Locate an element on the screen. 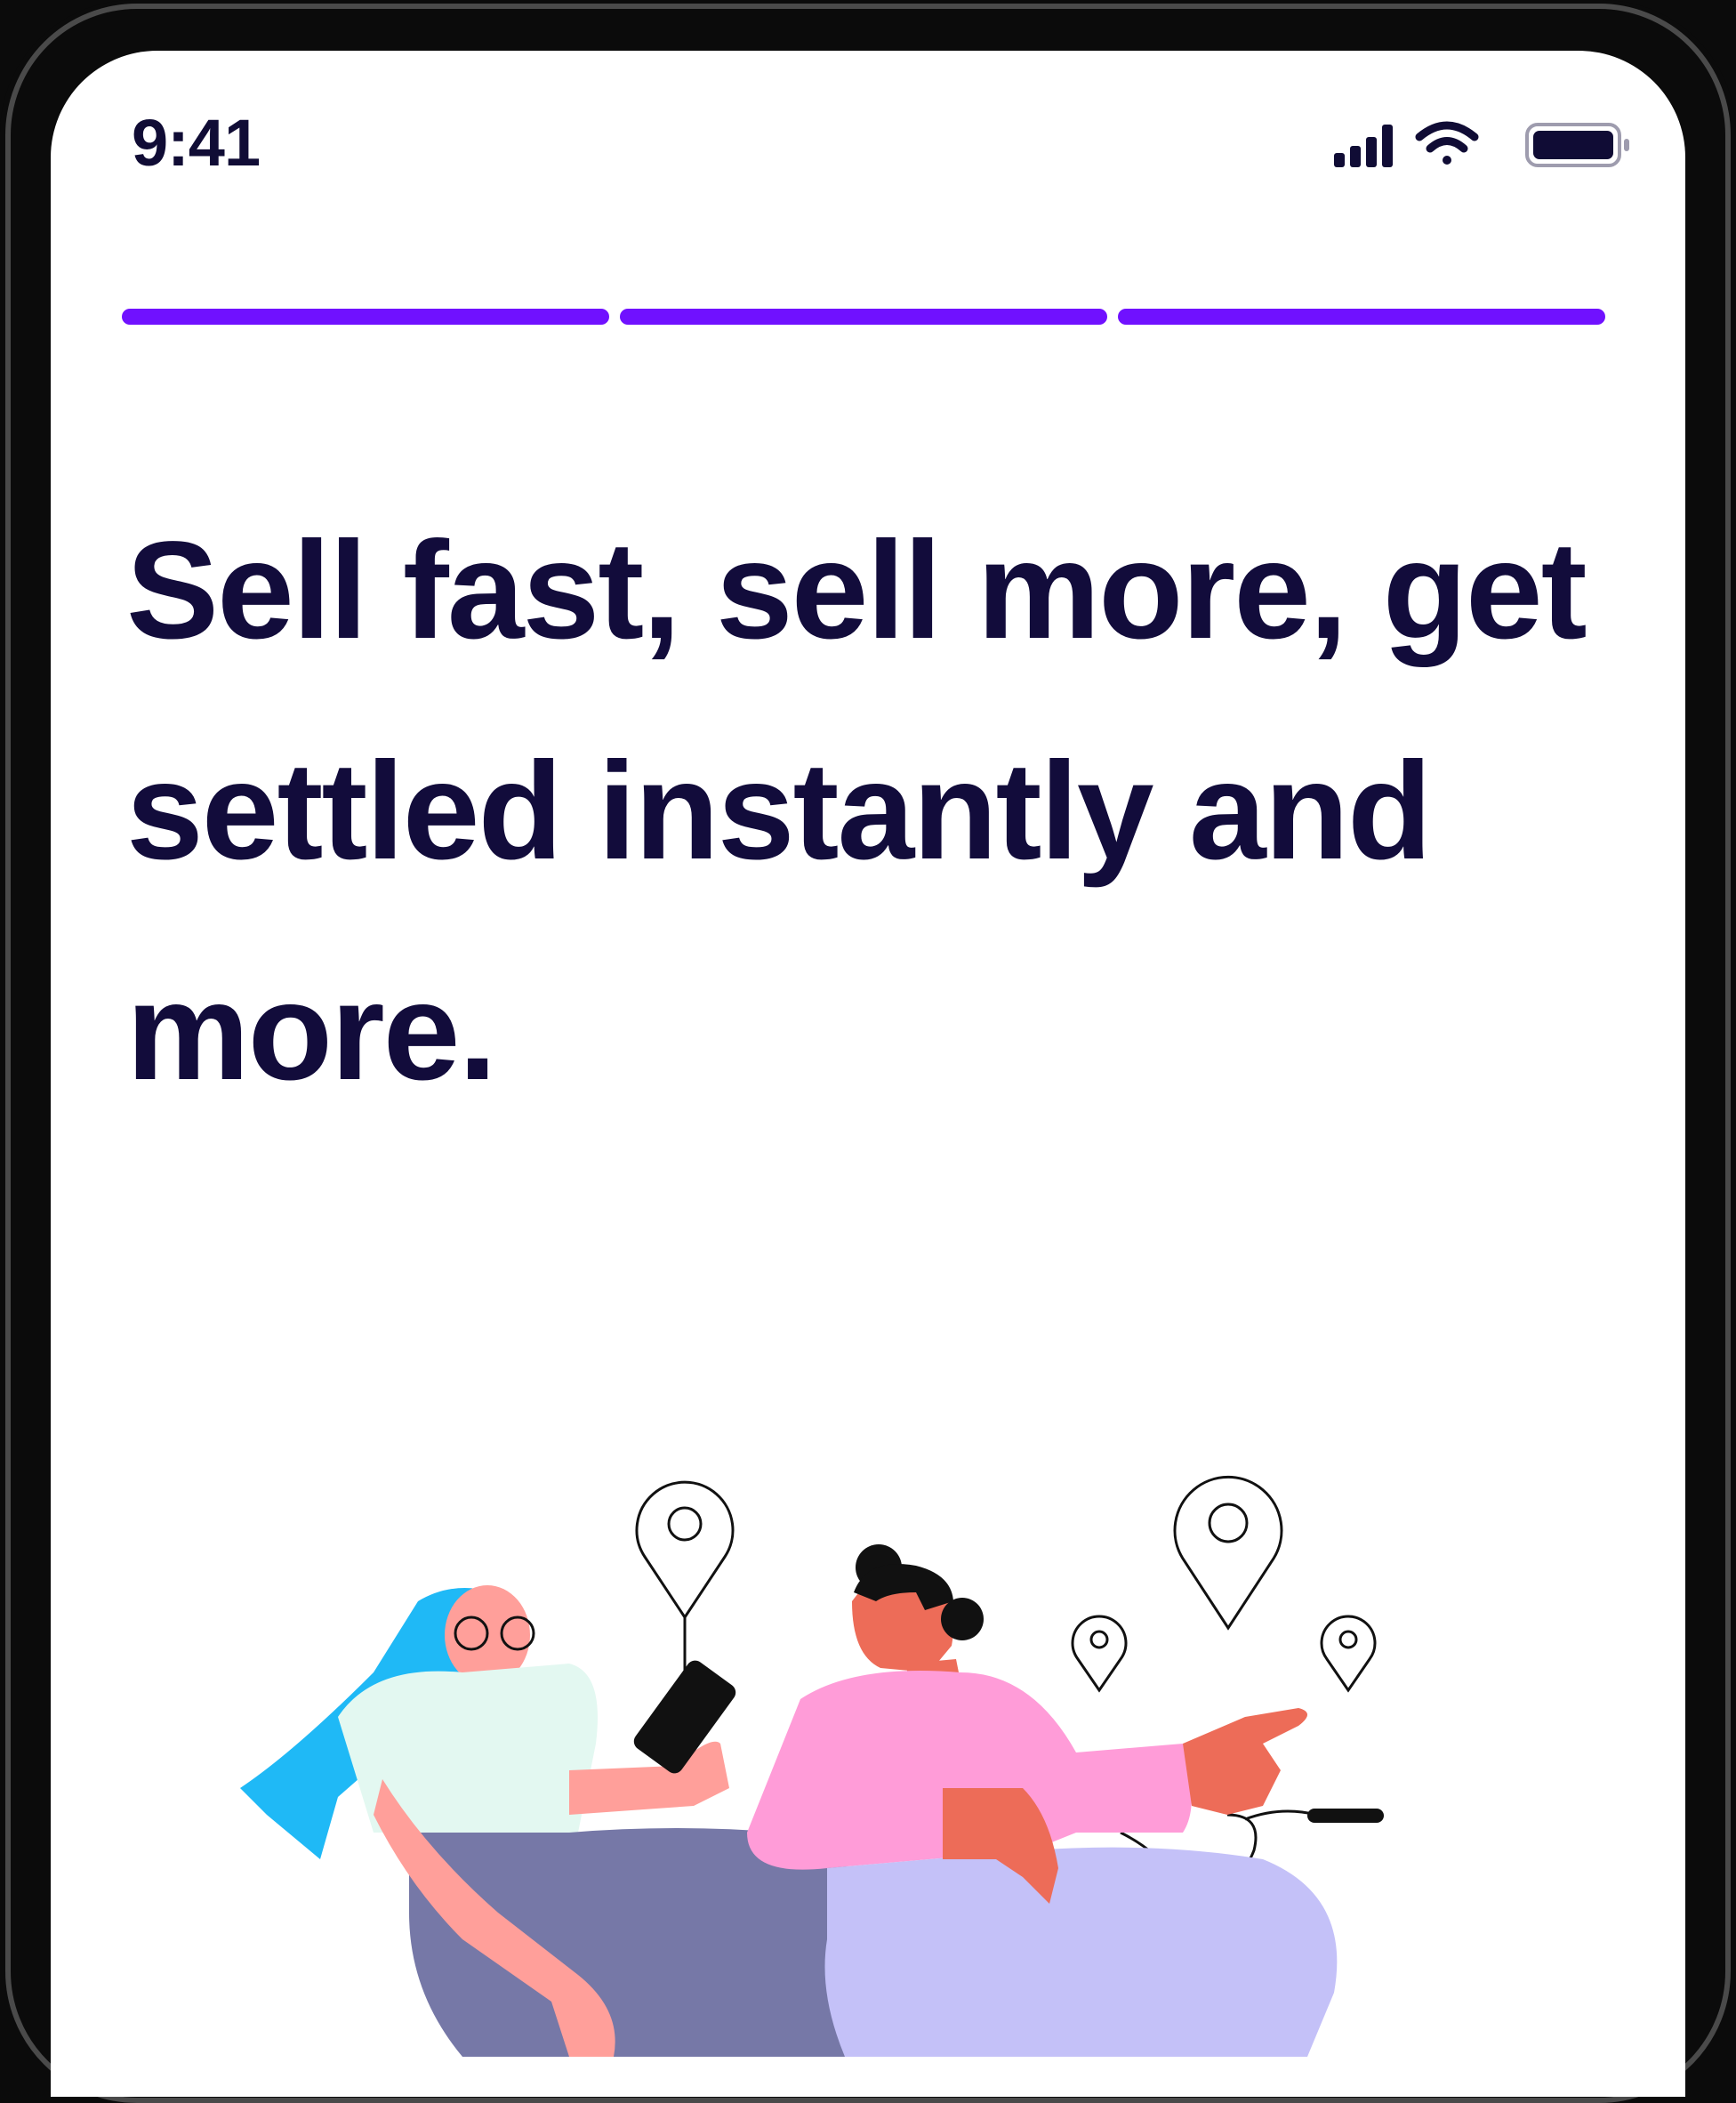 Image resolution: width=1736 pixels, height=2103 pixels. battery-icon is located at coordinates (1577, 145).